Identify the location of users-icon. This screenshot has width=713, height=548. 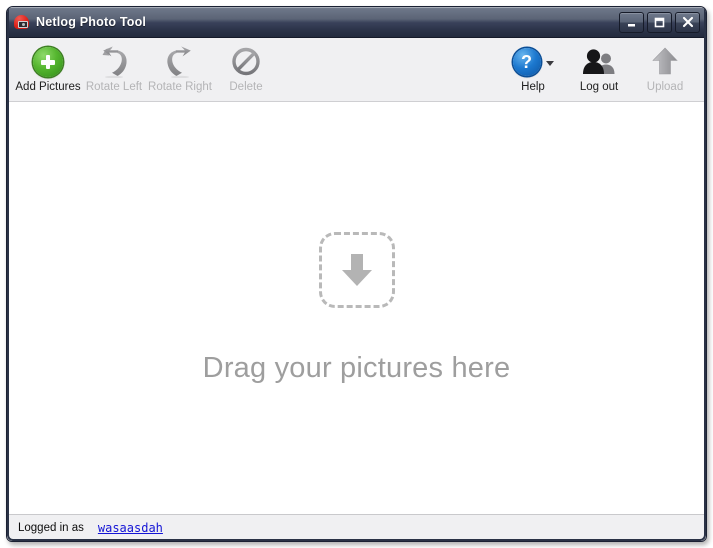
(599, 61).